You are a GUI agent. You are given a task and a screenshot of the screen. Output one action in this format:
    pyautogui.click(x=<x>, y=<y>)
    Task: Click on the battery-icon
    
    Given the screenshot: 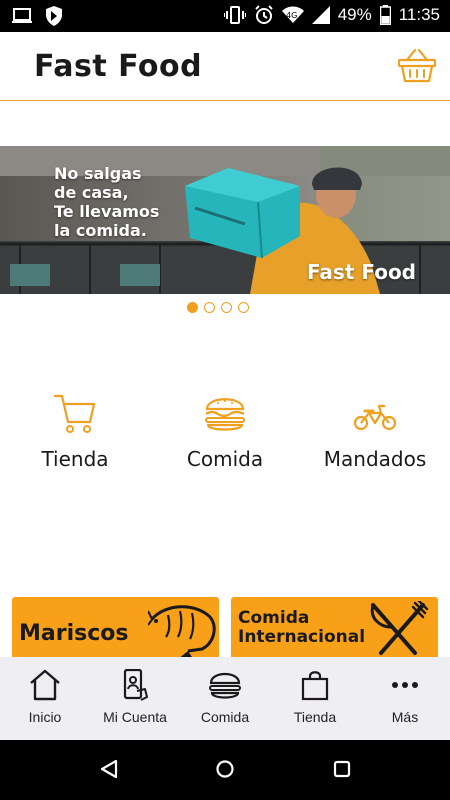 What is the action you would take?
    pyautogui.click(x=385, y=15)
    